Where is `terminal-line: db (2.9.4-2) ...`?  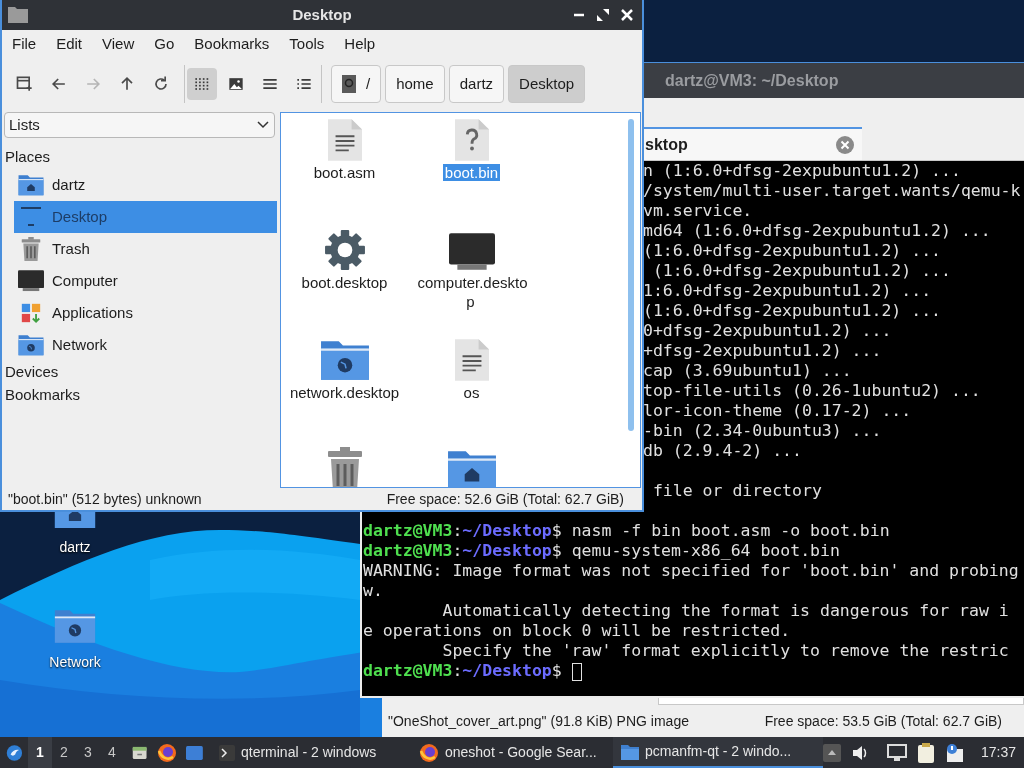
terminal-line: db (2.9.4-2) ... is located at coordinates (722, 451).